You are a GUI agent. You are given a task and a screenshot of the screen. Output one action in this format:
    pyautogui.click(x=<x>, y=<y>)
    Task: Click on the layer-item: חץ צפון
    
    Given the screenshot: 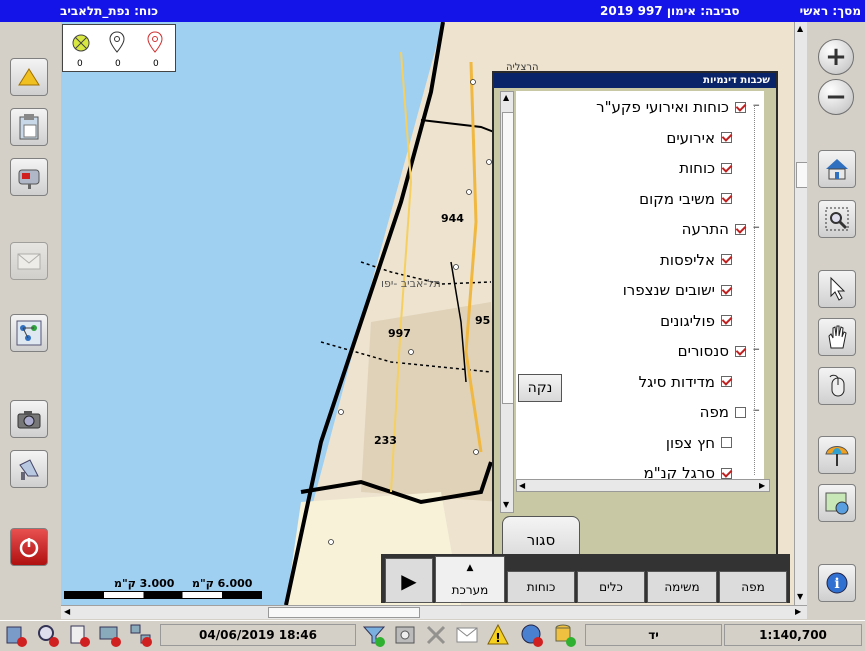 What is the action you would take?
    pyautogui.click(x=699, y=443)
    